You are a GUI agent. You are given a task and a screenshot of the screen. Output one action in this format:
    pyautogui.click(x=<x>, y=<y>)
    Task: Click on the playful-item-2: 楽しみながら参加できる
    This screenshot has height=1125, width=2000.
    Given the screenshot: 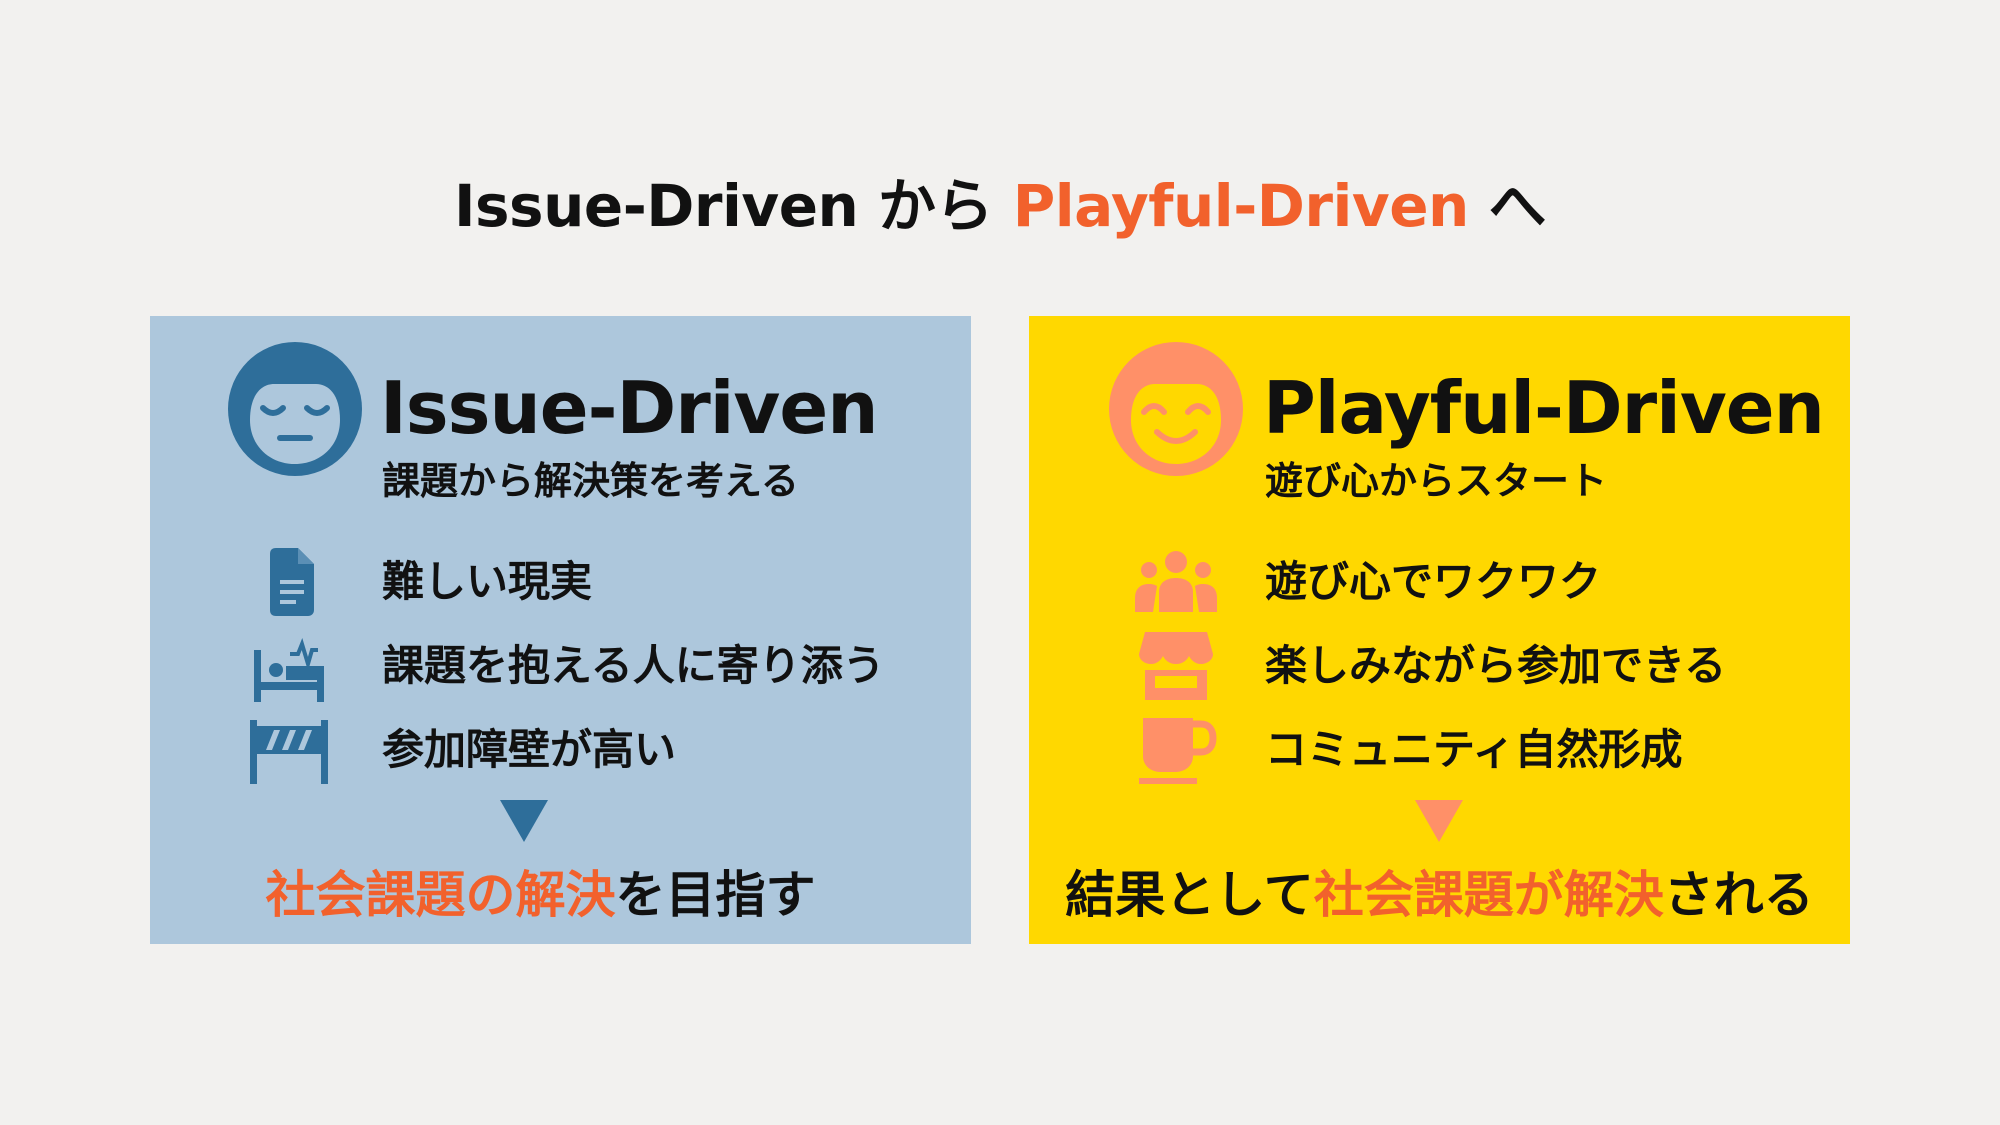 What is the action you would take?
    pyautogui.click(x=1439, y=666)
    